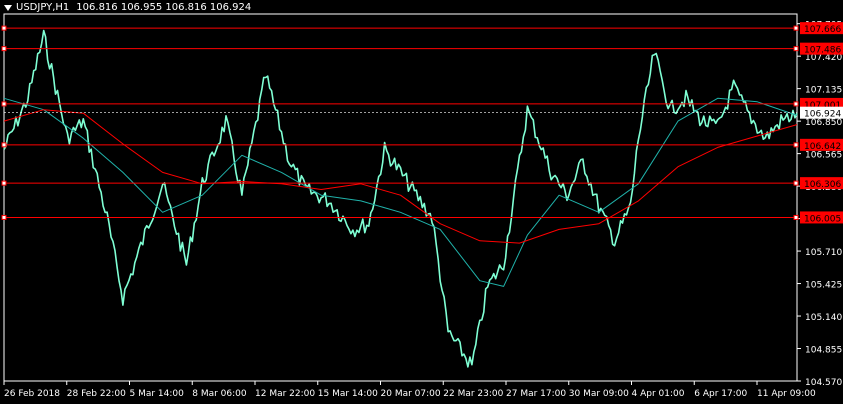 Image resolution: width=843 pixels, height=404 pixels. Describe the element at coordinates (96, 394) in the screenshot. I see `x-tick-label: 28 Feb 22:00` at that location.